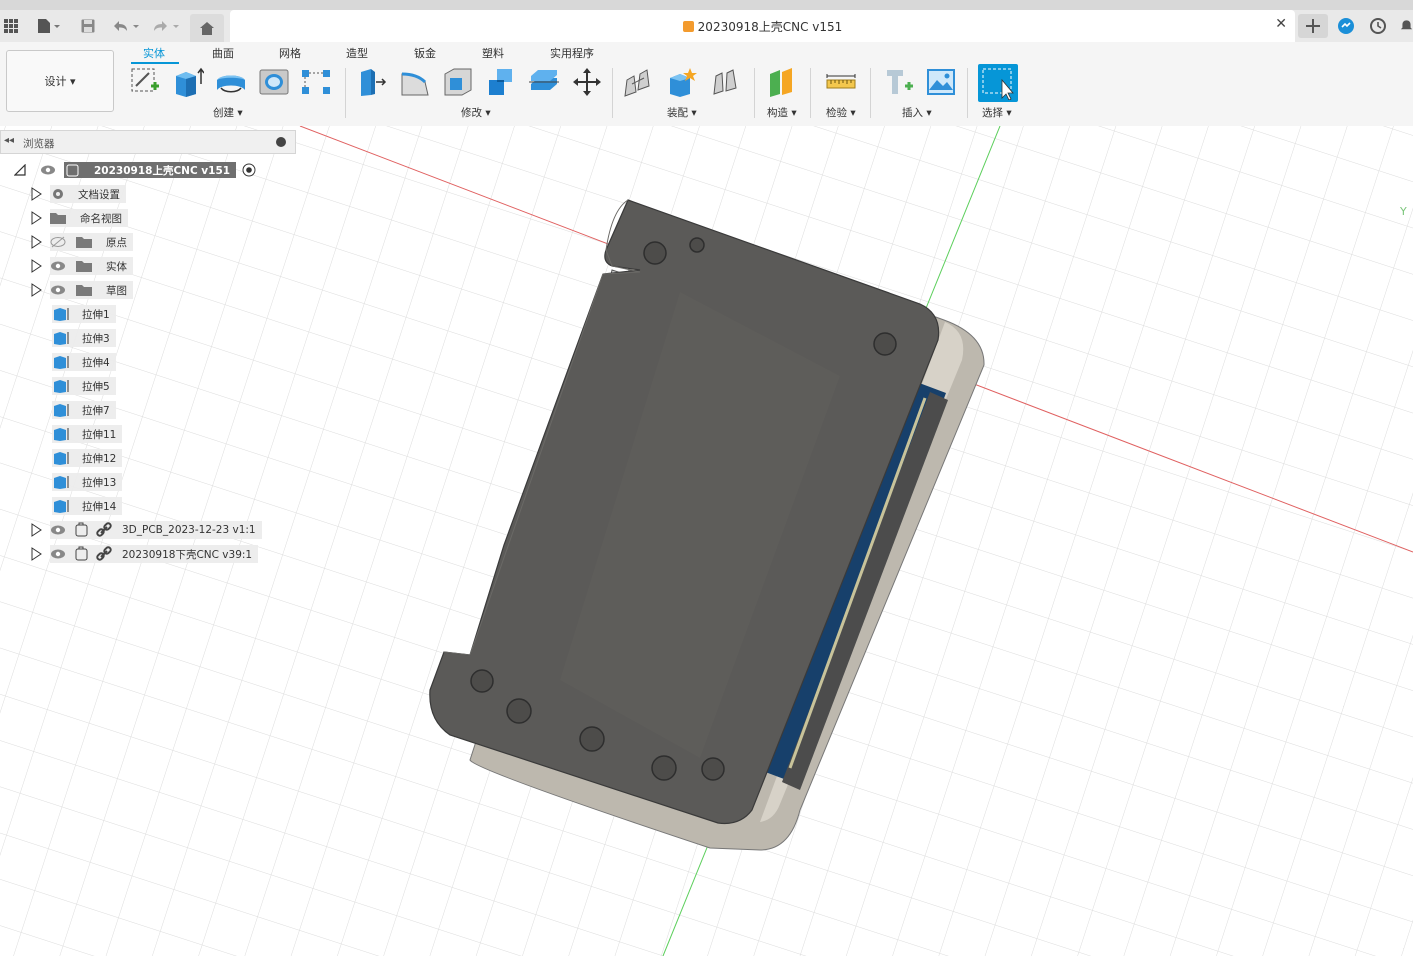 The width and height of the screenshot is (1413, 956). What do you see at coordinates (249, 170) in the screenshot?
I see `activate-radio-icon` at bounding box center [249, 170].